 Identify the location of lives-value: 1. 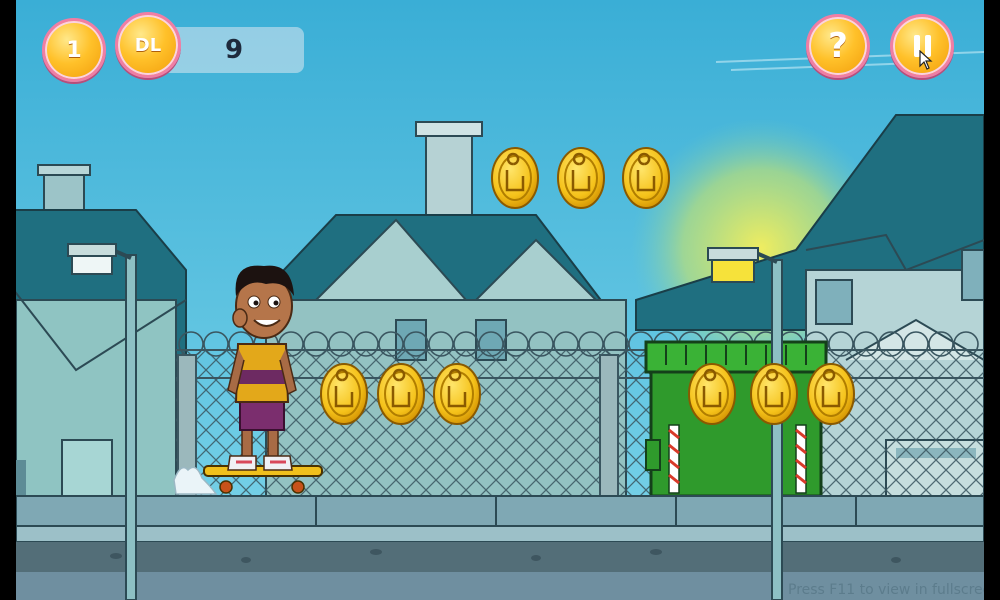
(74, 50).